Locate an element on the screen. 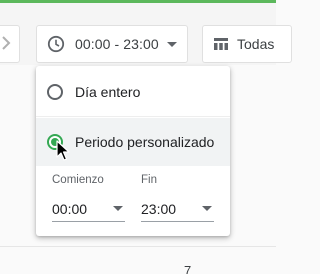  end-time-select: 23:00 is located at coordinates (177, 209).